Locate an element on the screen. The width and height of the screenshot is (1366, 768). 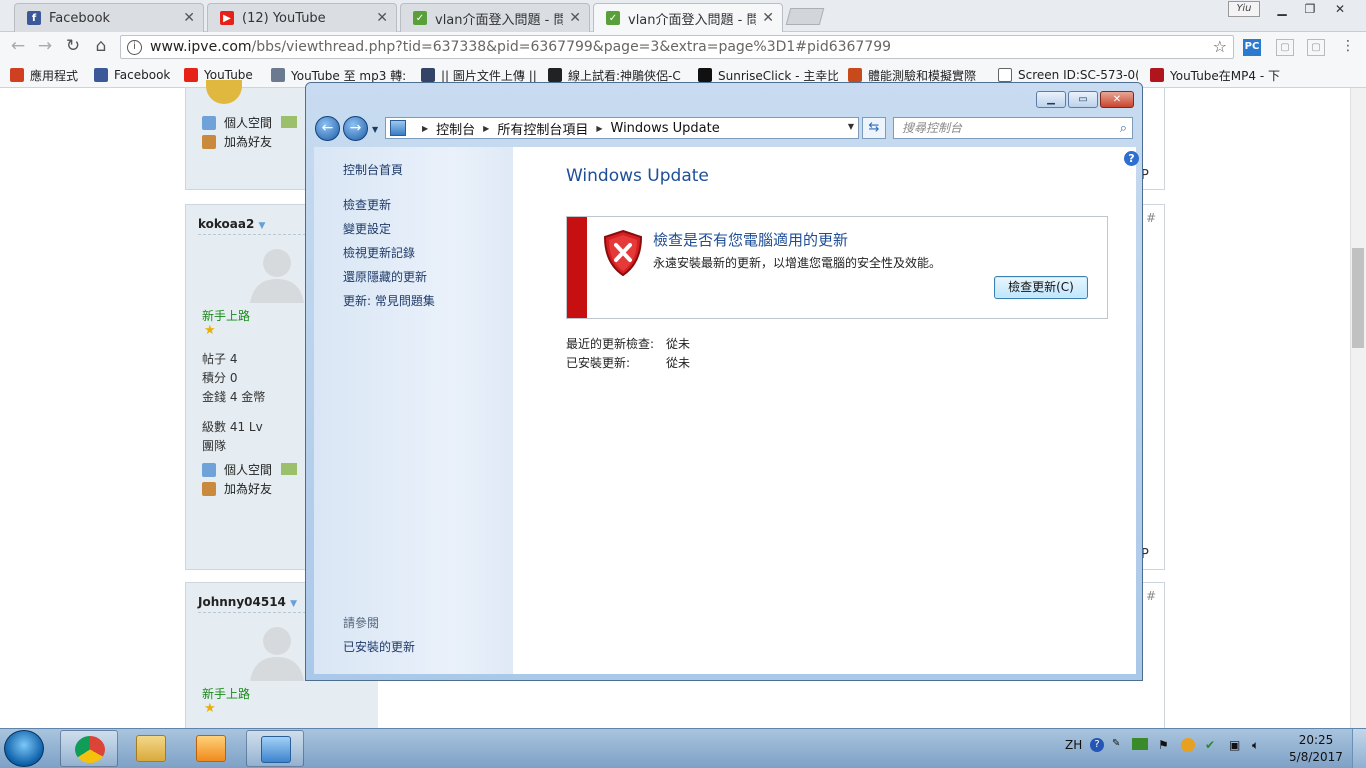
breadcrumb-item: 控制台 is located at coordinates (455, 128).